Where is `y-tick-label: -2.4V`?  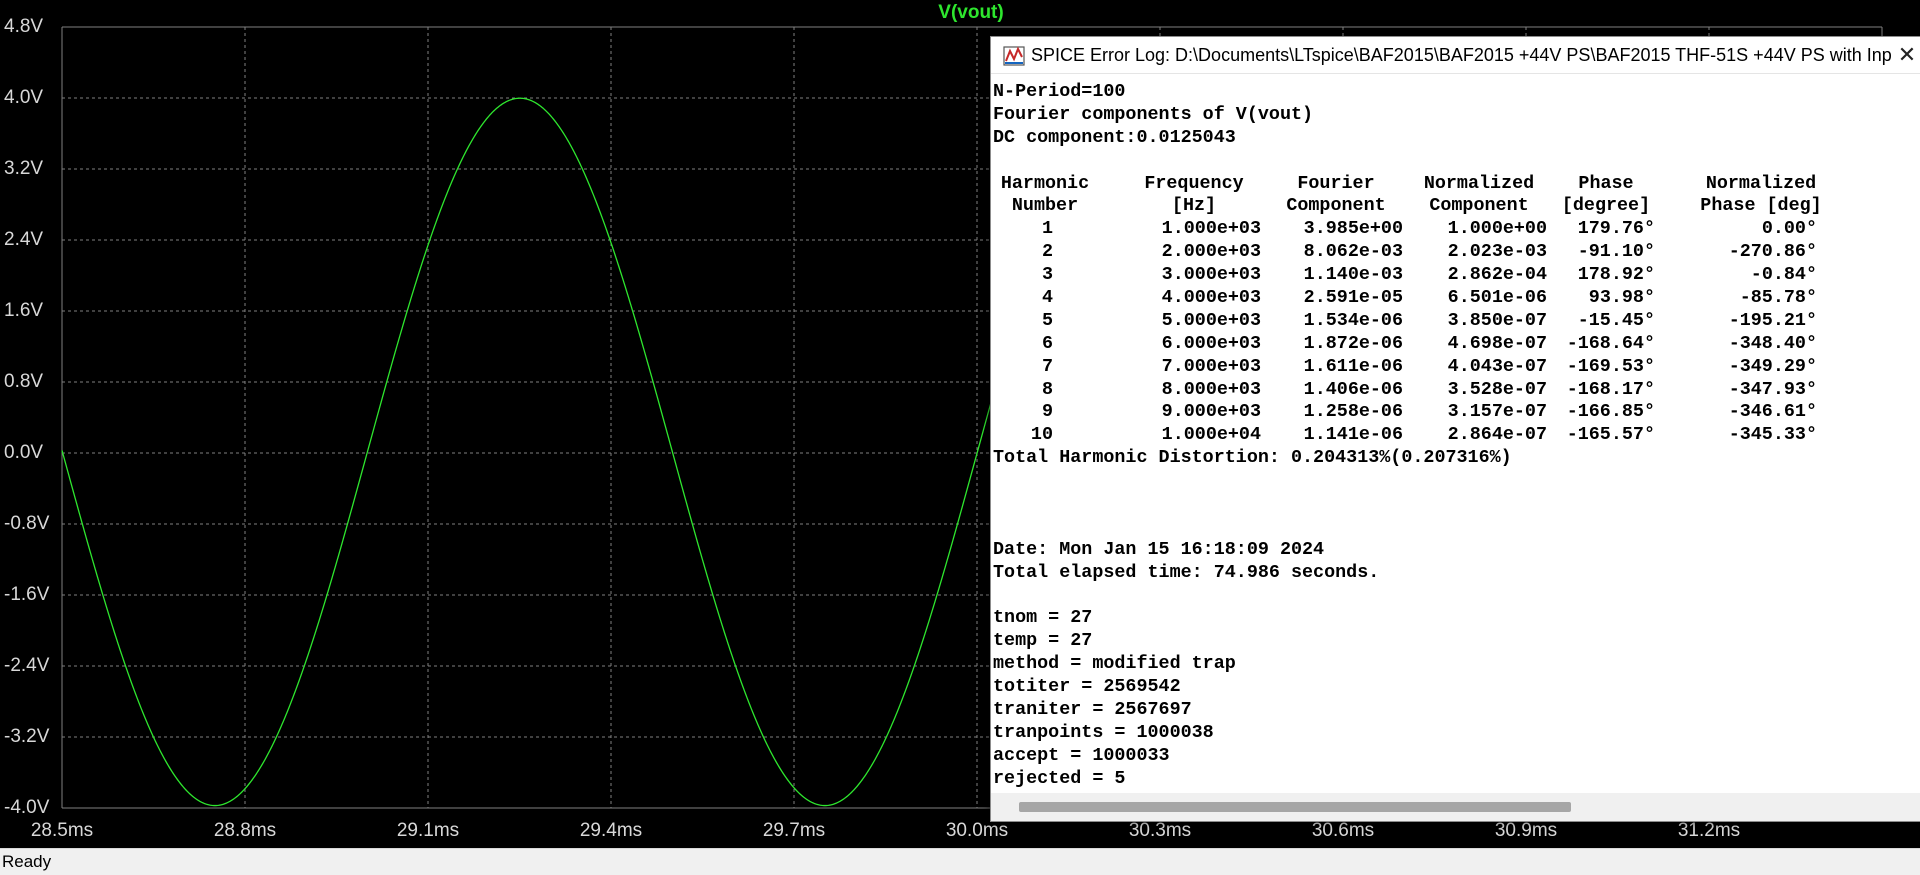 y-tick-label: -2.4V is located at coordinates (27, 665).